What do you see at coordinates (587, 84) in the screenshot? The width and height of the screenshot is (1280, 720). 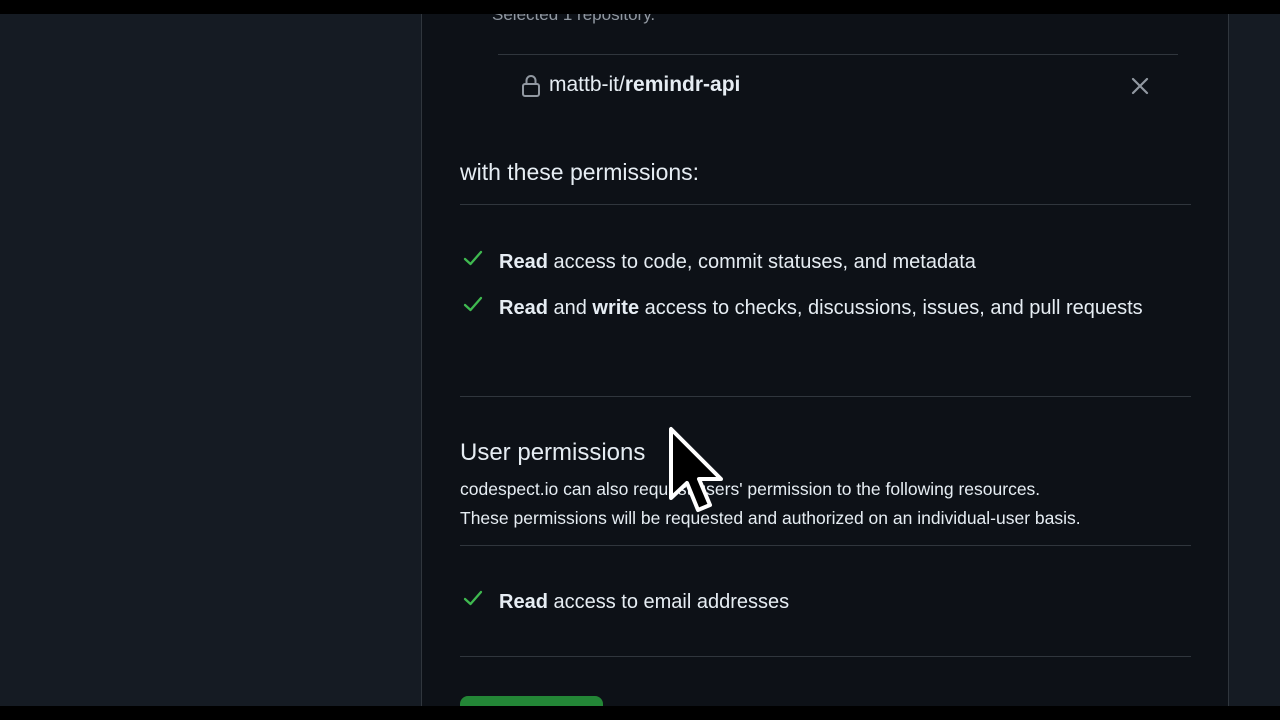 I see `repository-owner: mattb-it/` at bounding box center [587, 84].